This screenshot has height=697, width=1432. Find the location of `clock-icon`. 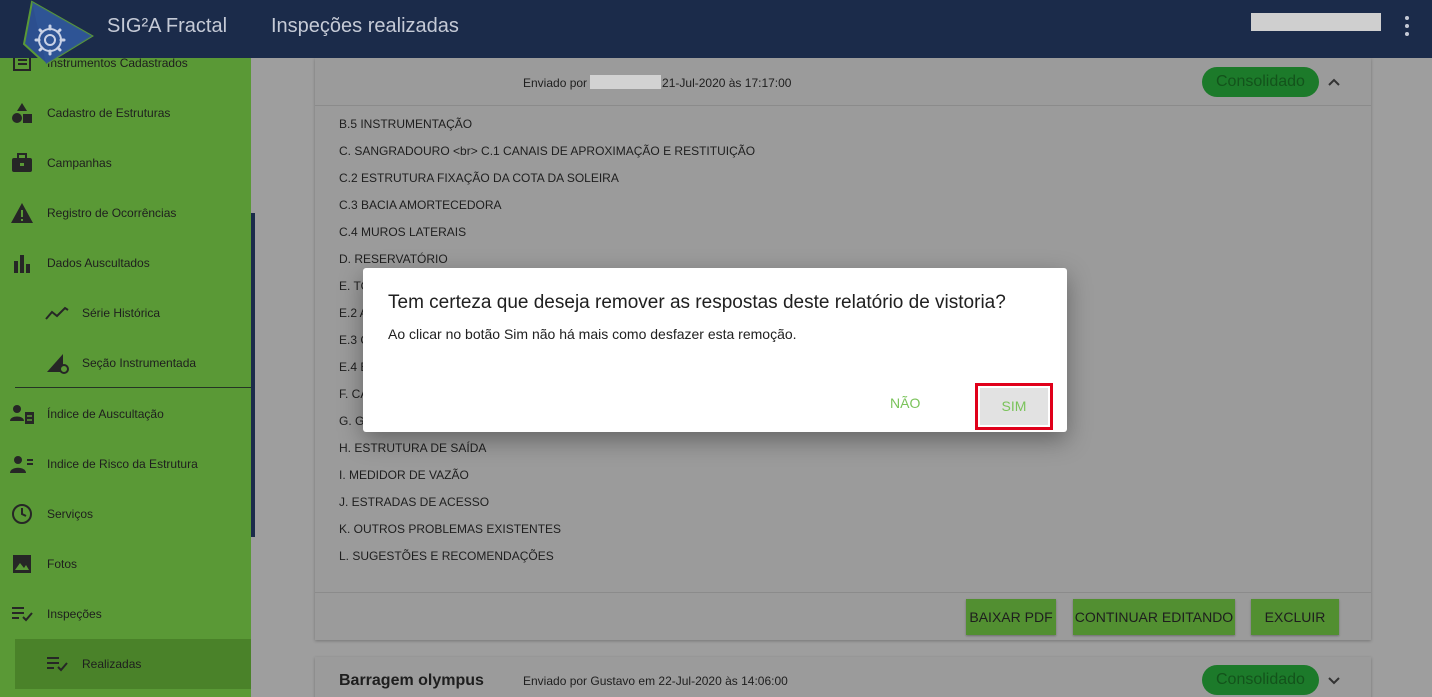

clock-icon is located at coordinates (22, 514).